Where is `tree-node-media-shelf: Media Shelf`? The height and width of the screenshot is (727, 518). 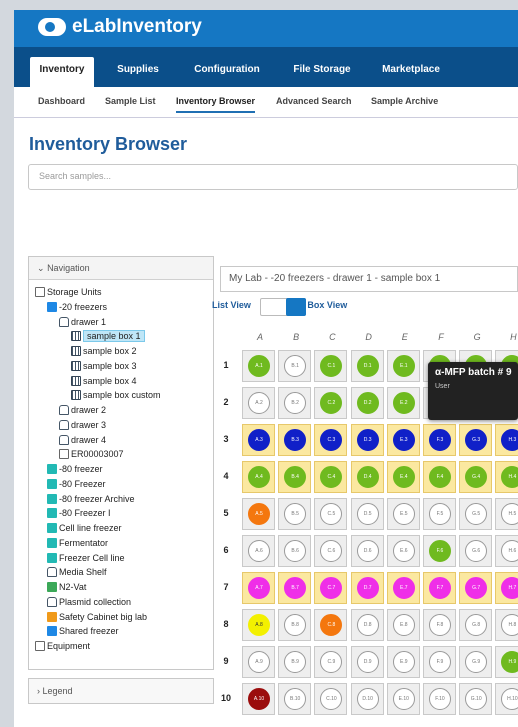 tree-node-media-shelf: Media Shelf is located at coordinates (77, 572).